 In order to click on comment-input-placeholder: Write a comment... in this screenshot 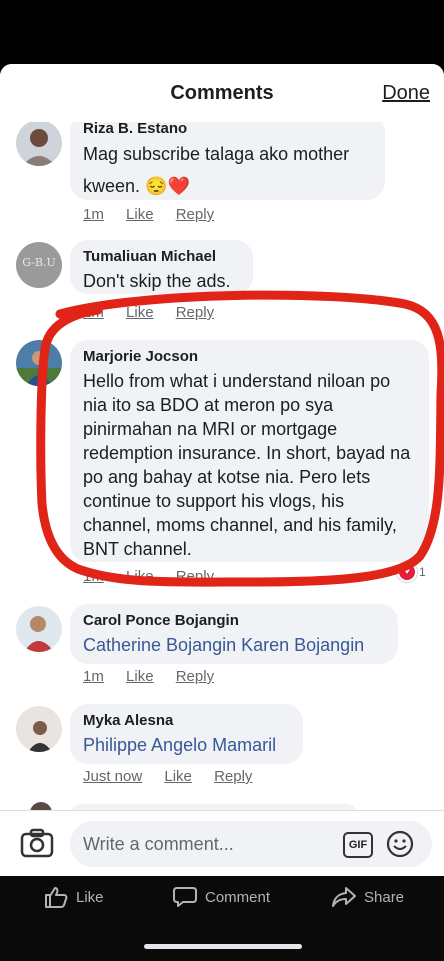, I will do `click(158, 844)`.